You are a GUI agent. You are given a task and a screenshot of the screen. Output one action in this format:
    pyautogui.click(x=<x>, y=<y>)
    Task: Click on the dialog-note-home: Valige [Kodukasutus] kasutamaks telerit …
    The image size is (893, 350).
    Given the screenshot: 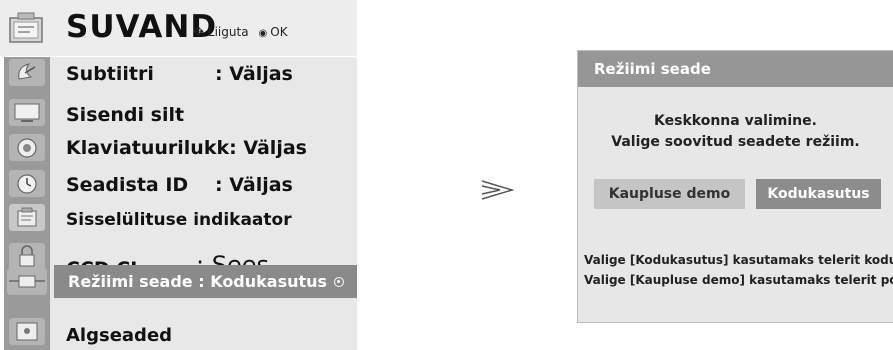 What is the action you would take?
    pyautogui.click(x=738, y=260)
    